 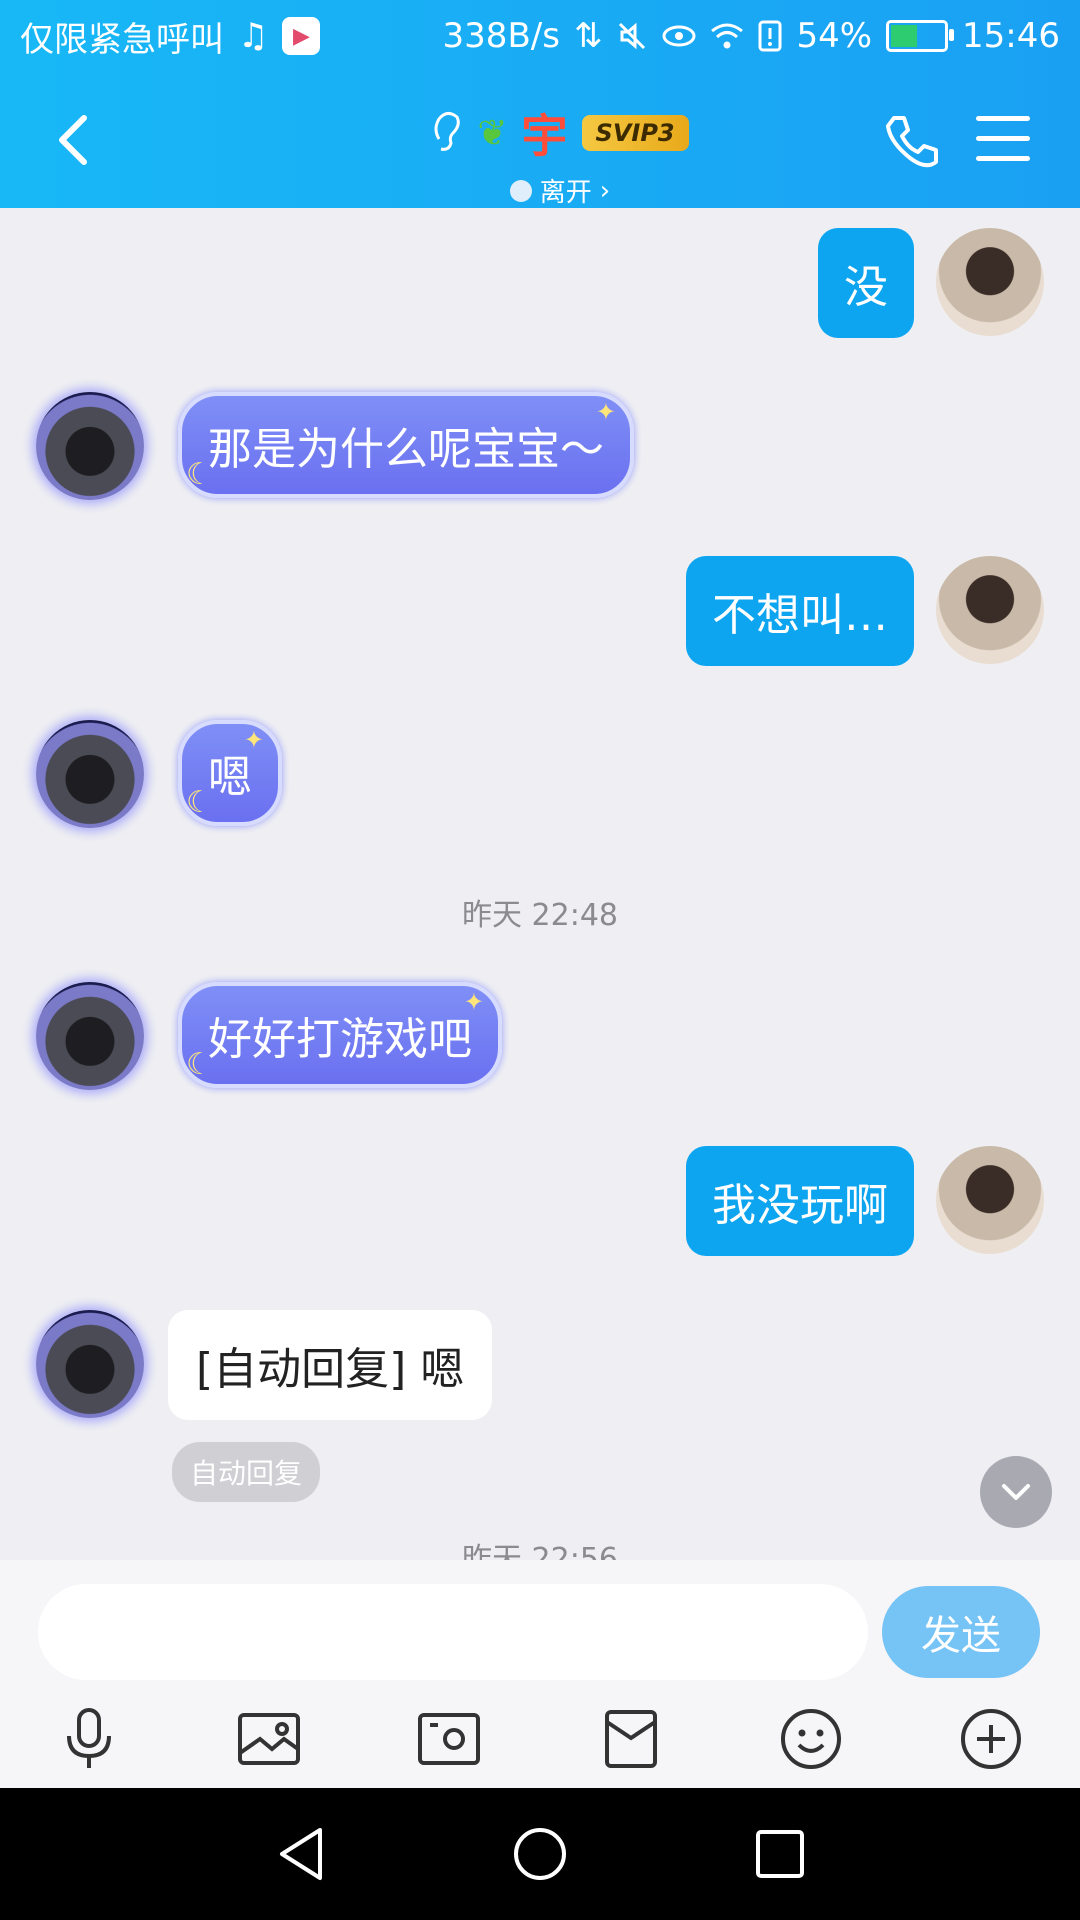 I want to click on triangle-back-icon, so click(x=301, y=1854).